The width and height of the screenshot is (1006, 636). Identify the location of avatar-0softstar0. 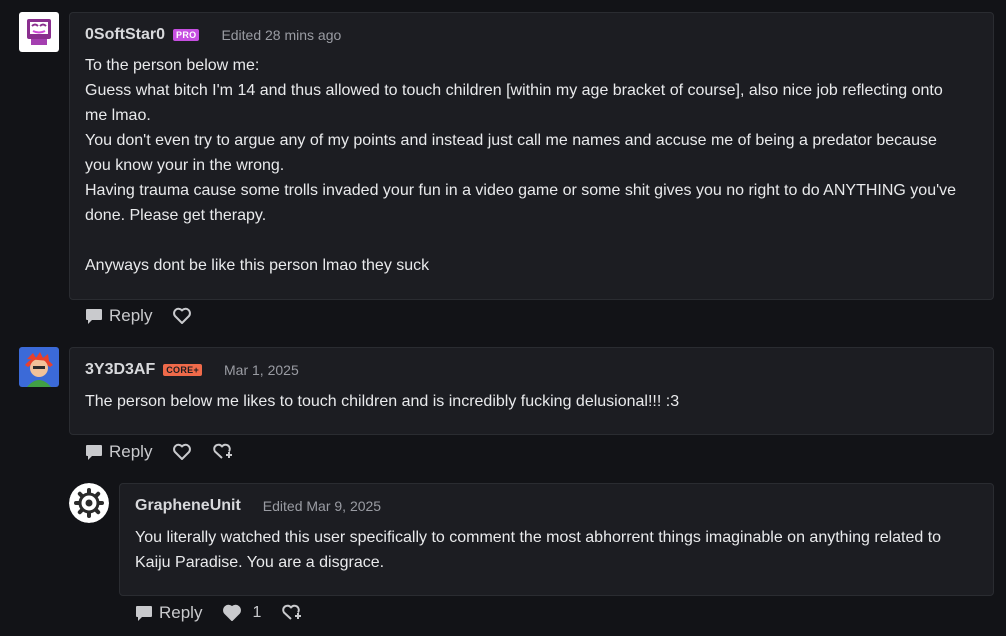
(39, 32).